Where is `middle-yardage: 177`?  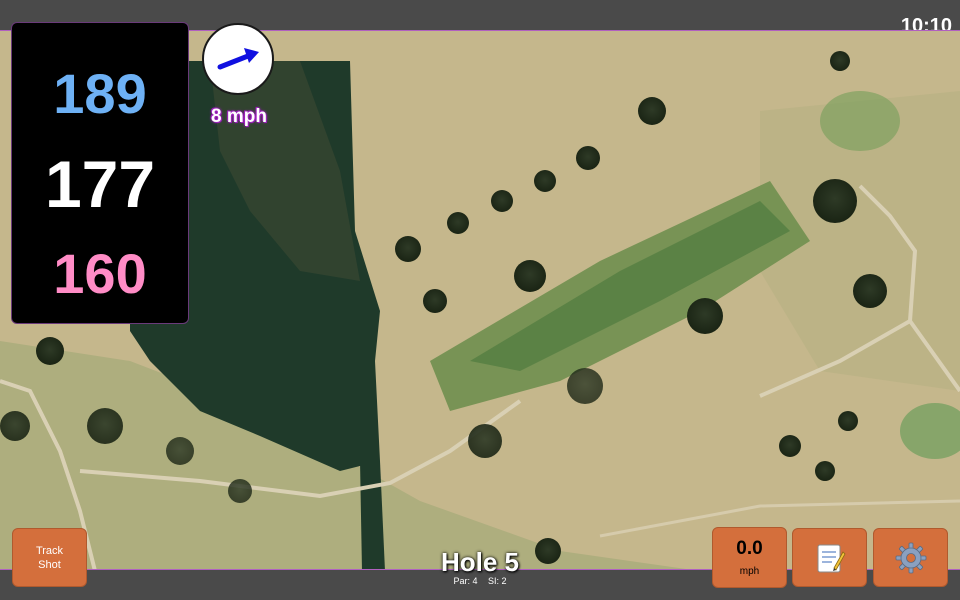
middle-yardage: 177 is located at coordinates (100, 184).